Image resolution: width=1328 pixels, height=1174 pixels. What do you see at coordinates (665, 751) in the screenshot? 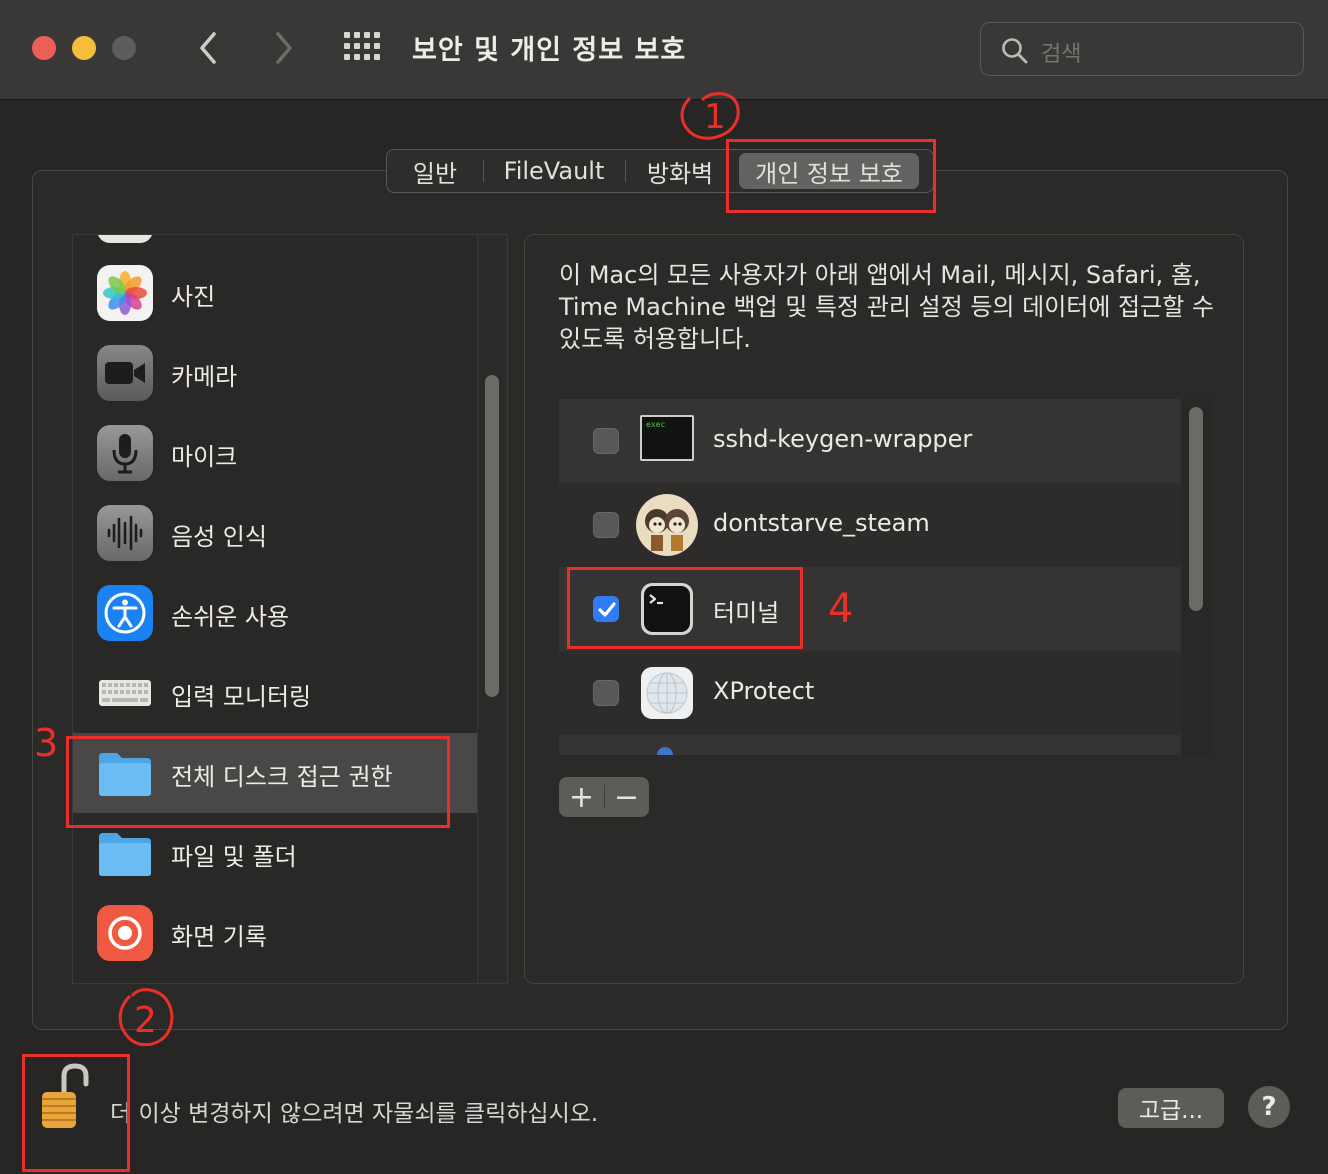
I see `partial-app-icon` at bounding box center [665, 751].